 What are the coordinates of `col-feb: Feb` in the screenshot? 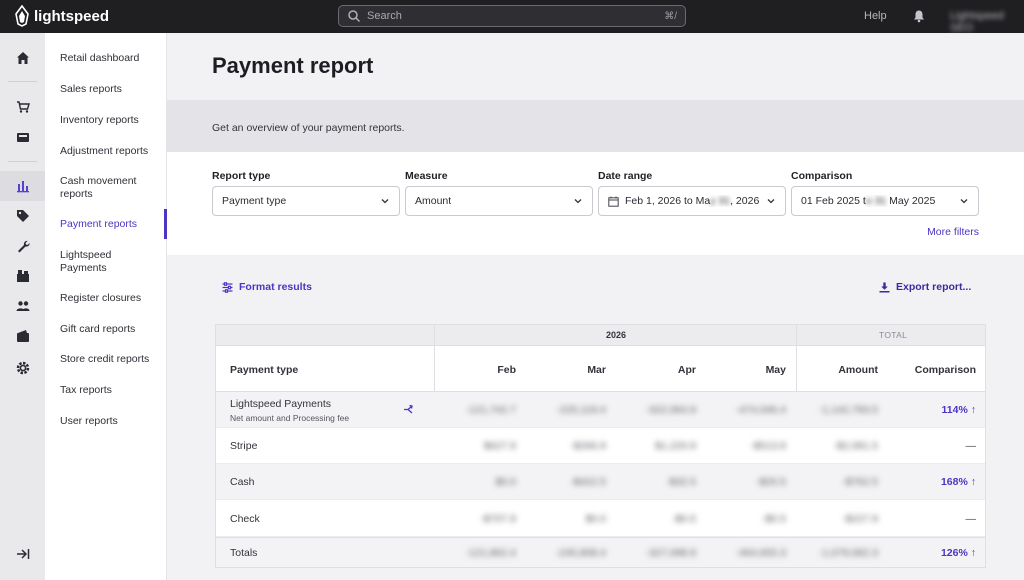 It's located at (506, 370).